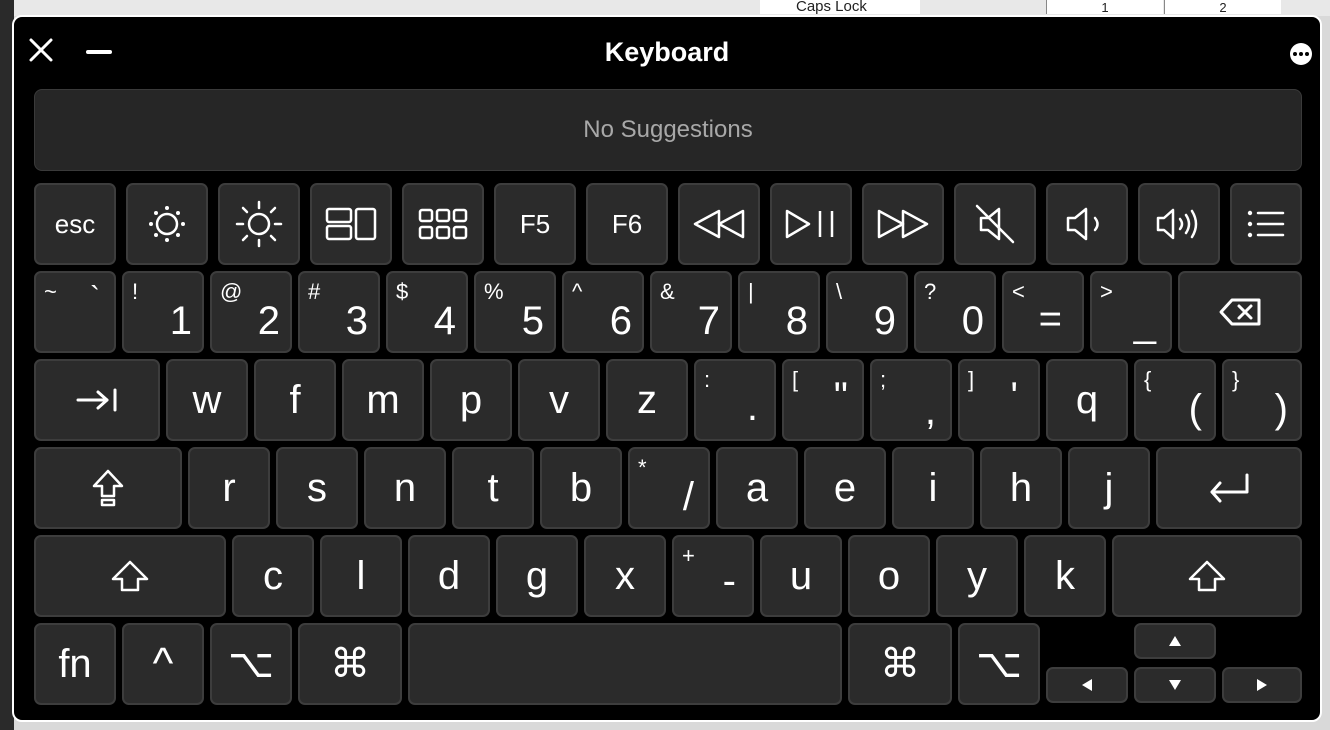 Image resolution: width=1330 pixels, height=730 pixels. What do you see at coordinates (559, 400) in the screenshot?
I see `key-v: v` at bounding box center [559, 400].